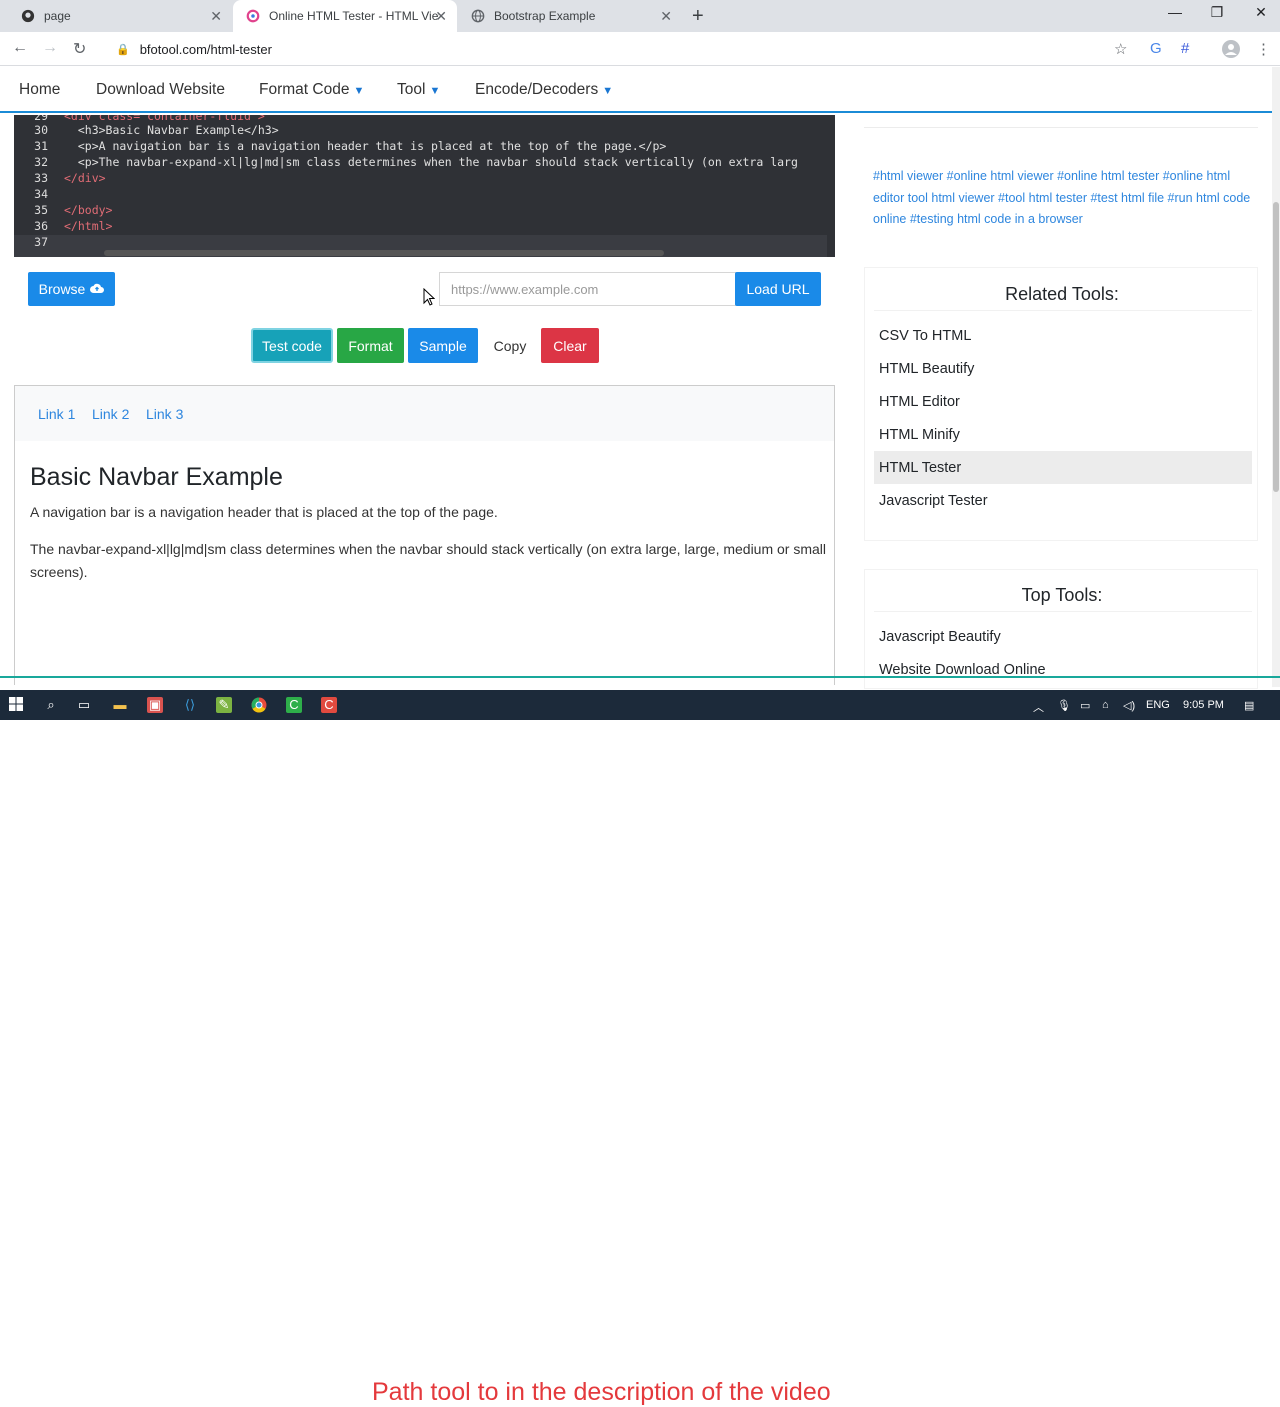 The image size is (1280, 1407). Describe the element at coordinates (259, 705) in the screenshot. I see `chrome-icon` at that location.